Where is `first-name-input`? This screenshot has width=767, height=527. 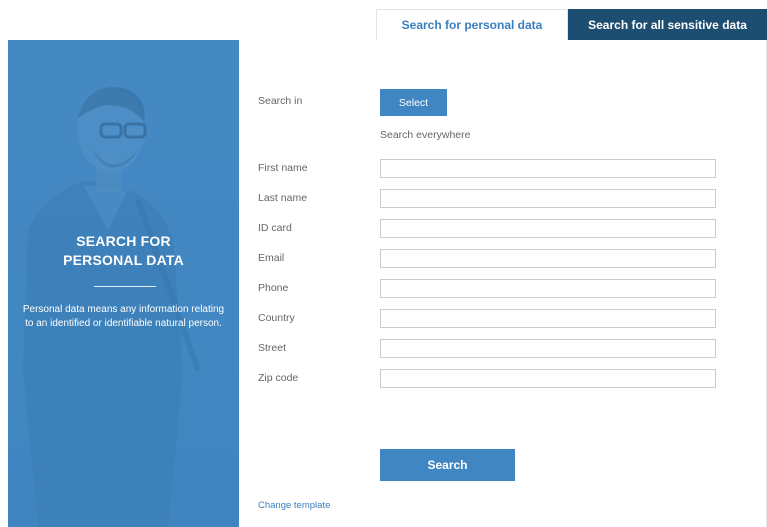
first-name-input is located at coordinates (548, 168).